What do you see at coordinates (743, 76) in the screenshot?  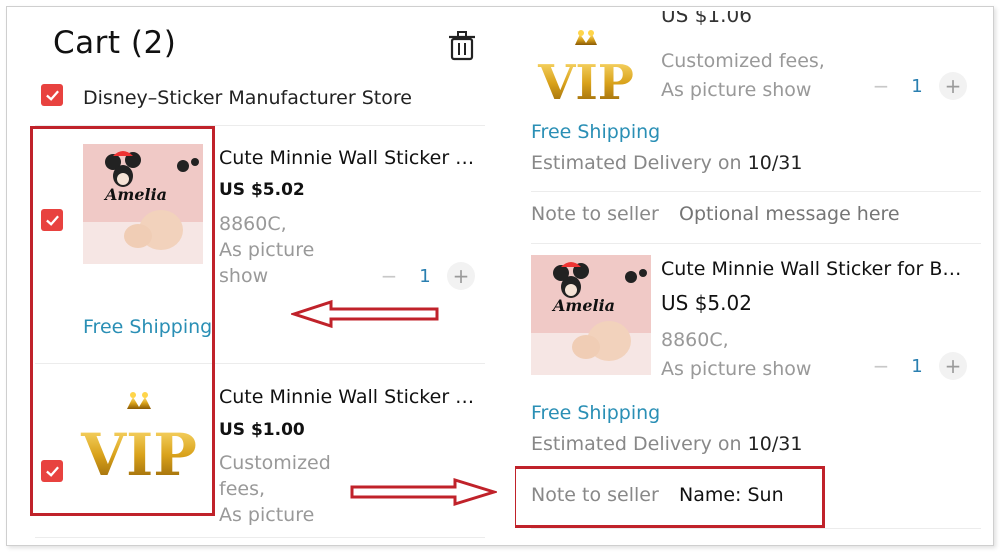 I see `product-sku: Customized fees, As picture show` at bounding box center [743, 76].